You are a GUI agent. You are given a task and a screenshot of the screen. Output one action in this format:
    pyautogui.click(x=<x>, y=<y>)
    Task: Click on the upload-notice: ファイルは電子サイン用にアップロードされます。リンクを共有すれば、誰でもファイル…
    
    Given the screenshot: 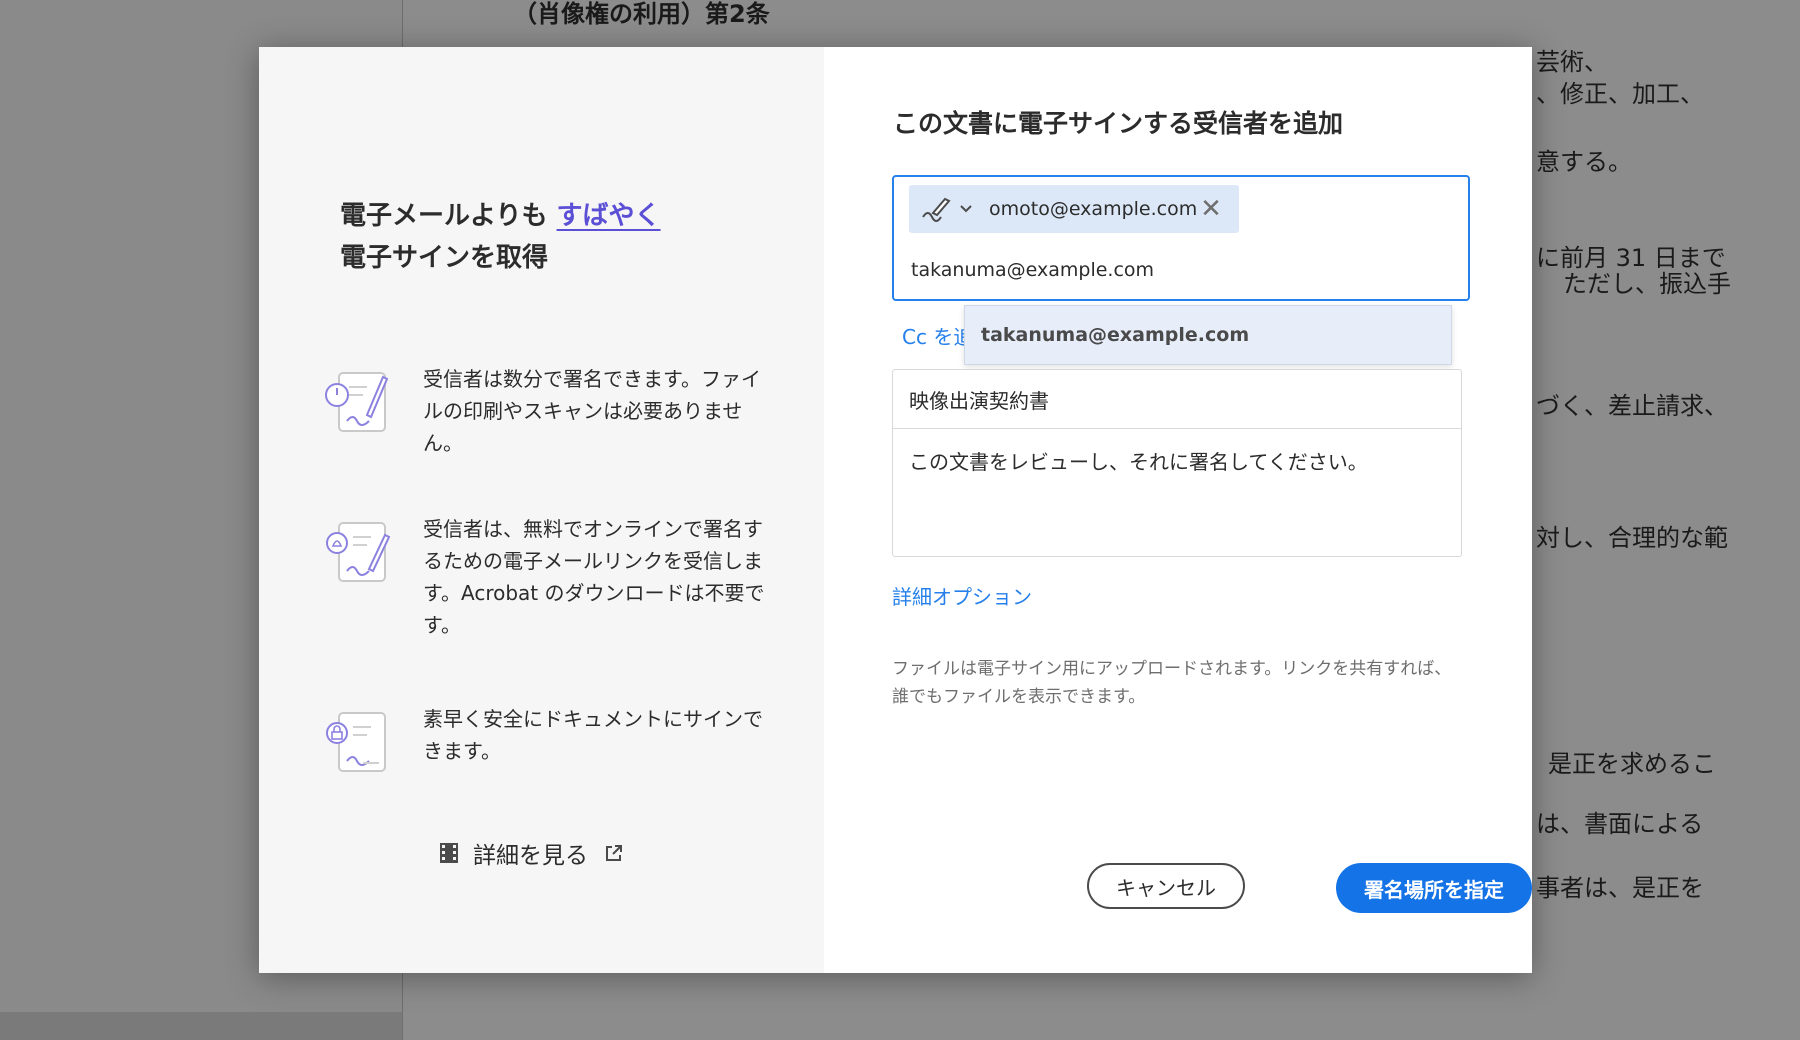 What is the action you would take?
    pyautogui.click(x=1172, y=683)
    